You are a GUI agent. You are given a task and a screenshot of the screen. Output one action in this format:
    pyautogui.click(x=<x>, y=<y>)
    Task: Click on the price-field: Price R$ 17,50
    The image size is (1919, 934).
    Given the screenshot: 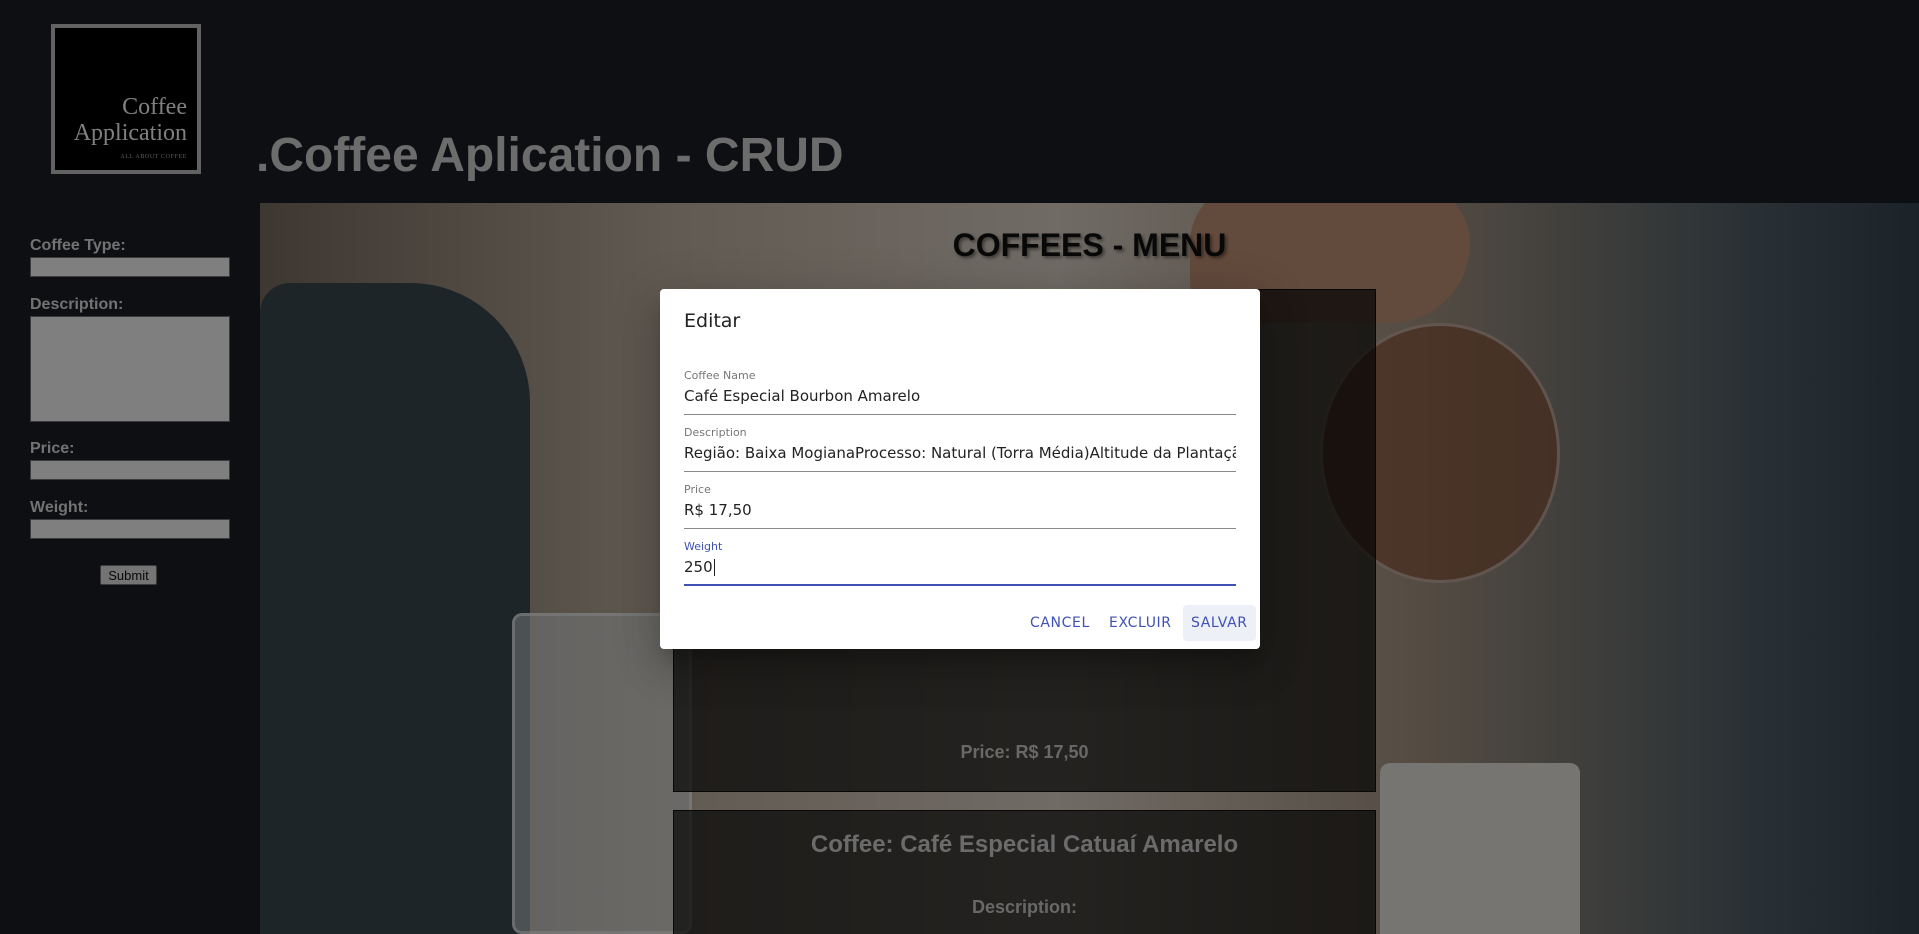 What is the action you would take?
    pyautogui.click(x=960, y=506)
    